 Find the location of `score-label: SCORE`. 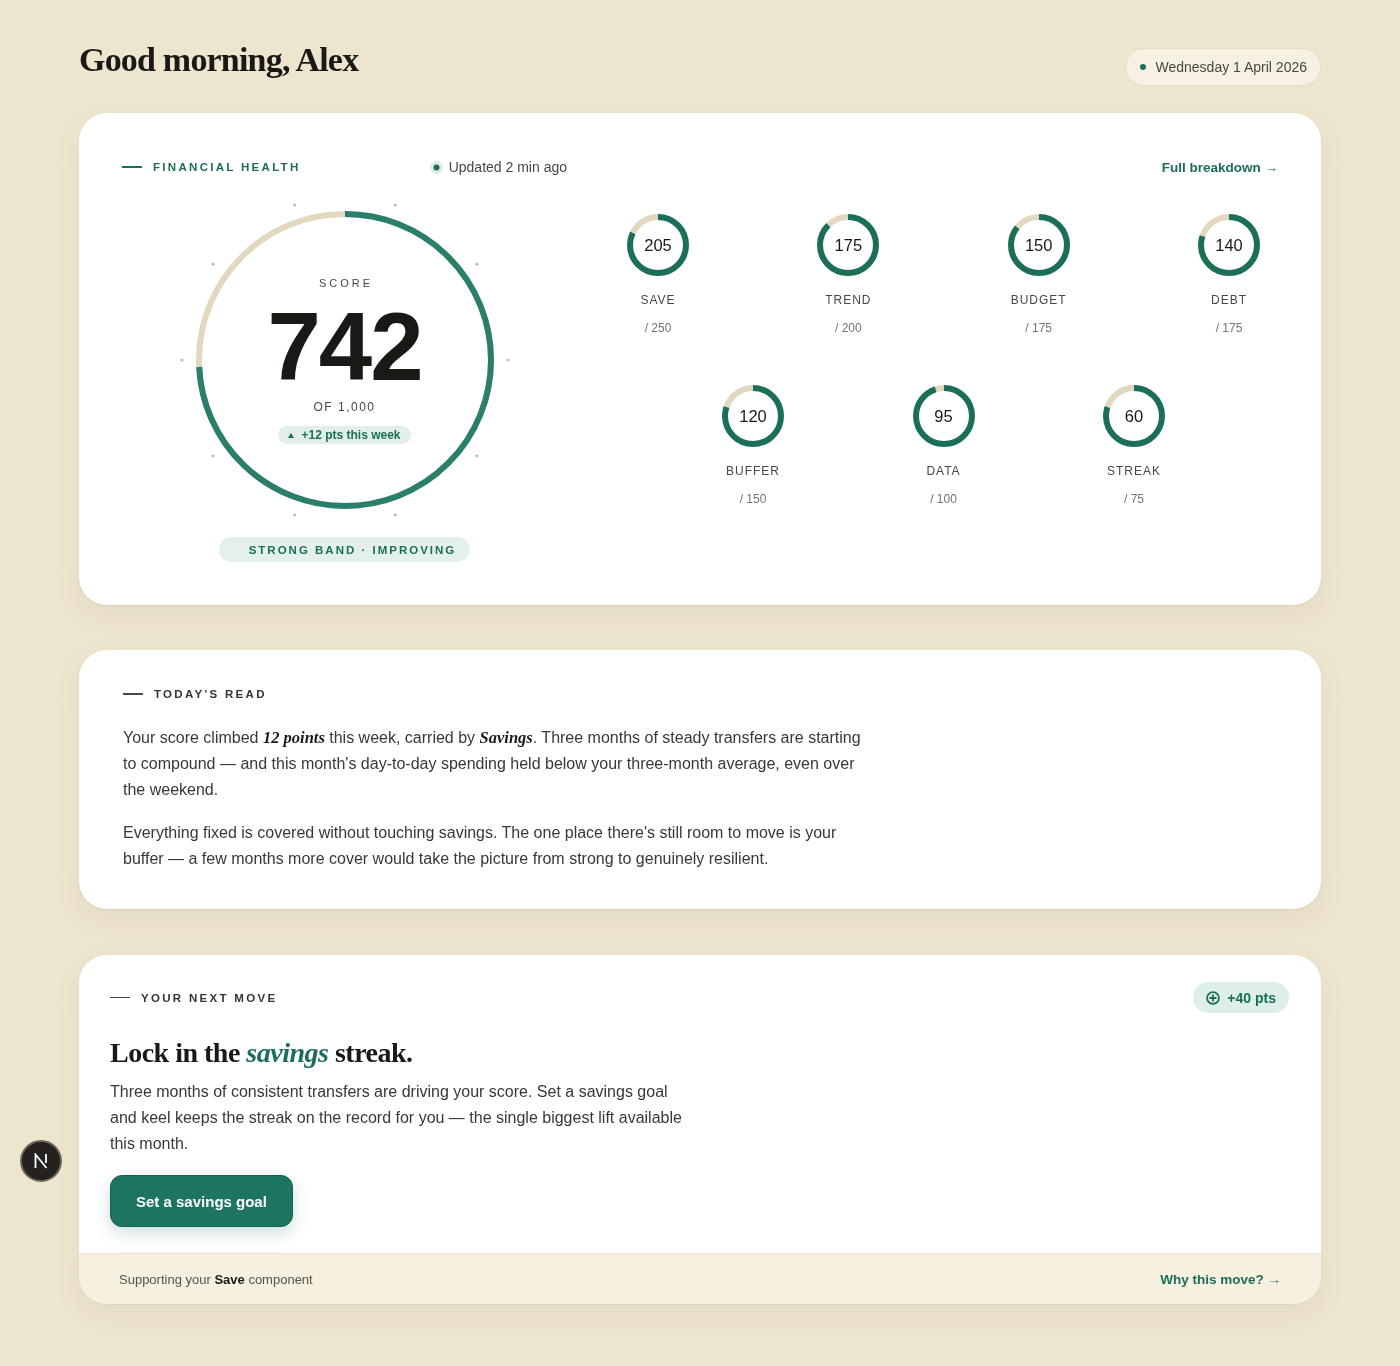

score-label: SCORE is located at coordinates (346, 283).